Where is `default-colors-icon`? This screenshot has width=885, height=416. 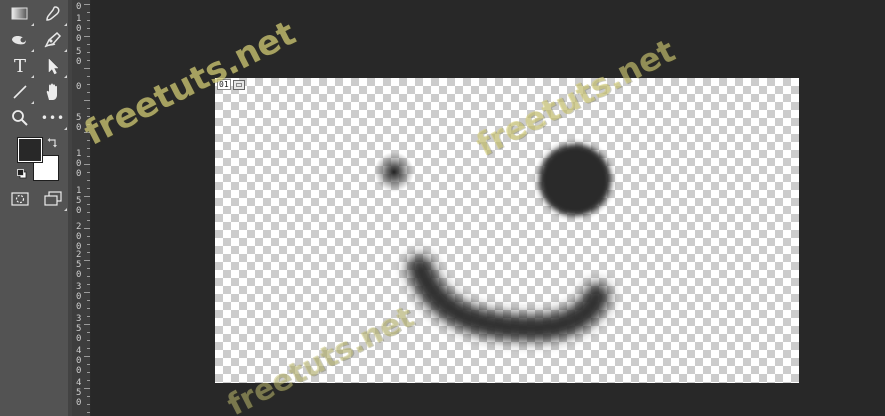 default-colors-icon is located at coordinates (22, 174).